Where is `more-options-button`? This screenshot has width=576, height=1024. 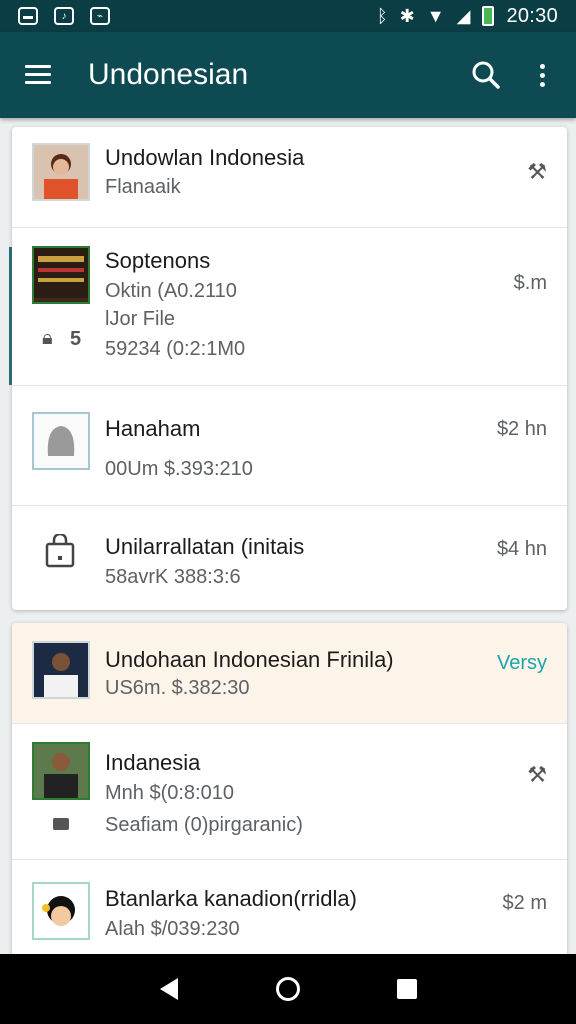 more-options-button is located at coordinates (542, 75).